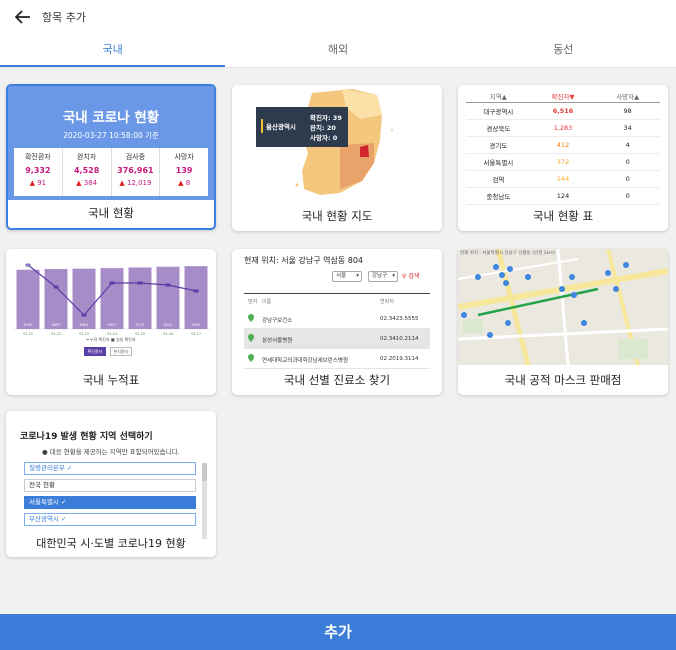  I want to click on bar-value-label: 9137, so click(140, 325).